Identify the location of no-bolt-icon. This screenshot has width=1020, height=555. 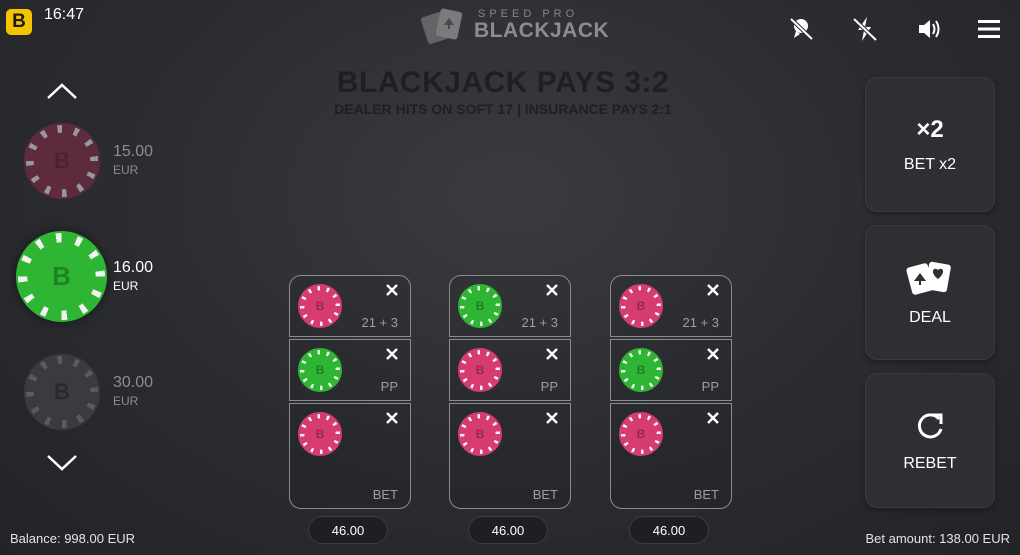
(865, 29).